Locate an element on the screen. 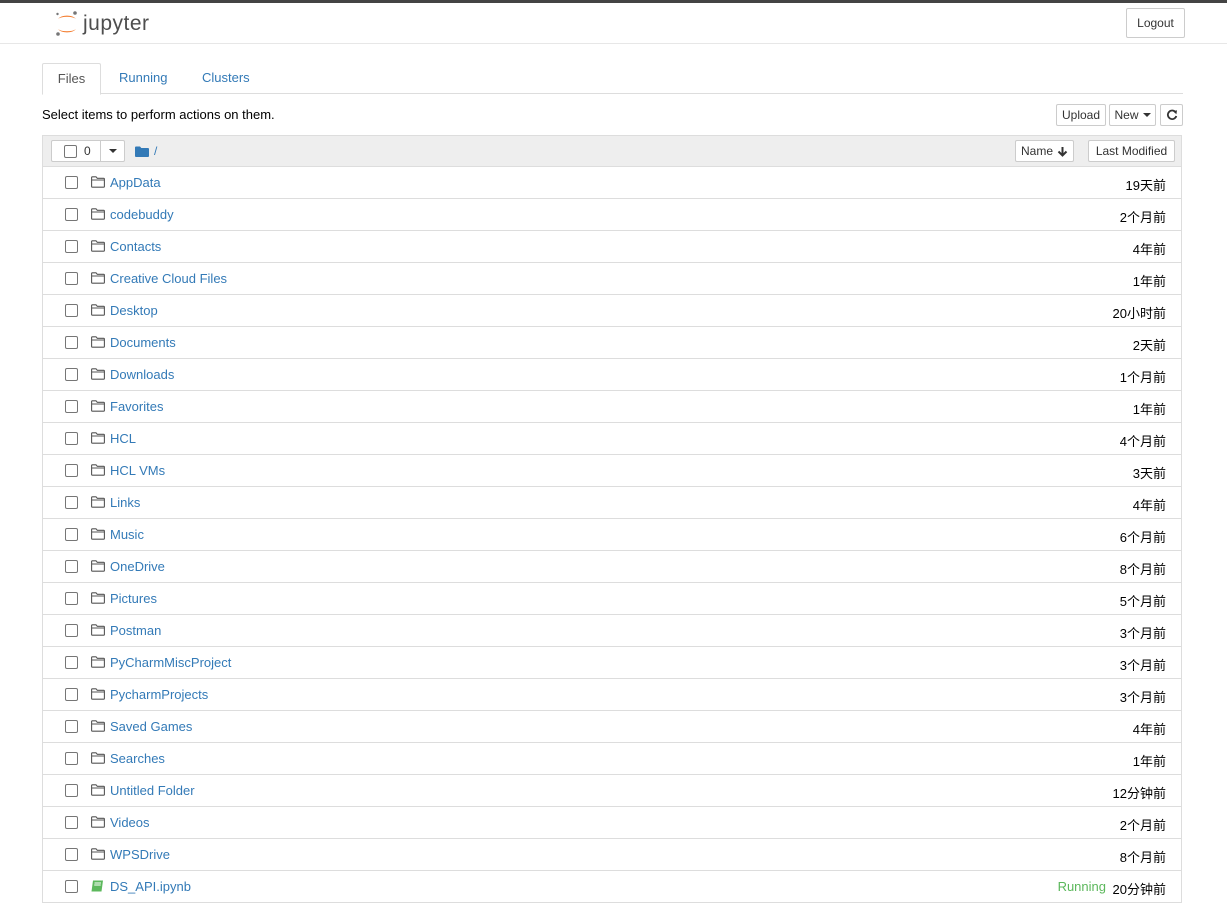 Image resolution: width=1227 pixels, height=908 pixels. refresh-icon is located at coordinates (1171, 114).